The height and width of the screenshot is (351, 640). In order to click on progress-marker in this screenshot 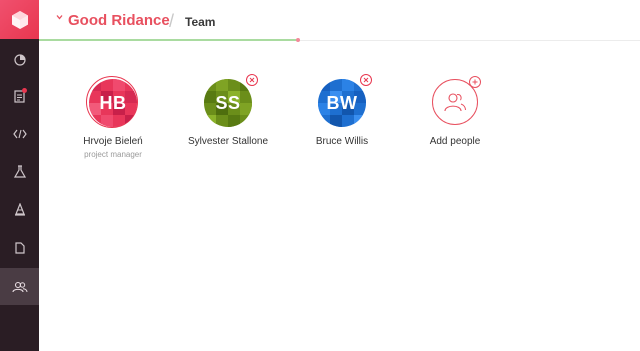, I will do `click(298, 40)`.